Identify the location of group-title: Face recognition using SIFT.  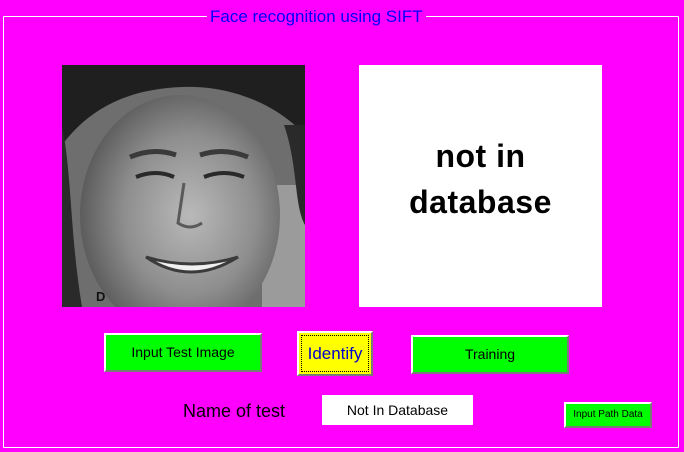
(316, 17).